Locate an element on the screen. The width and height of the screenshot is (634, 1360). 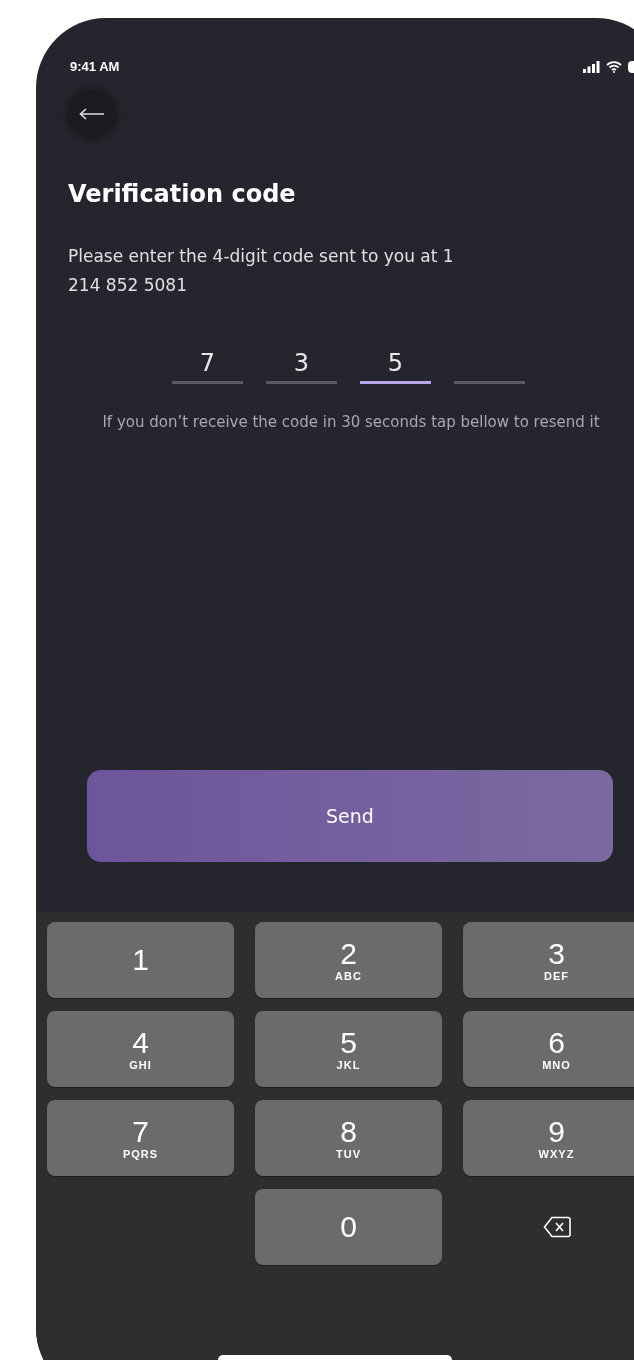
screen-title: Verification code is located at coordinates (182, 194).